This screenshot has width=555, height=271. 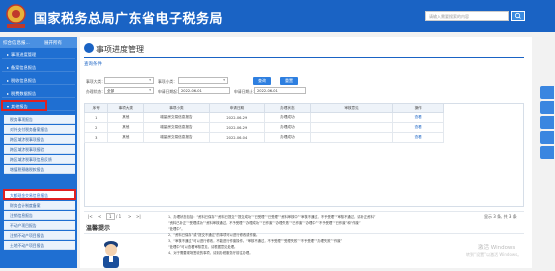 I want to click on item-category-label: 事项大类：, so click(x=95, y=81).